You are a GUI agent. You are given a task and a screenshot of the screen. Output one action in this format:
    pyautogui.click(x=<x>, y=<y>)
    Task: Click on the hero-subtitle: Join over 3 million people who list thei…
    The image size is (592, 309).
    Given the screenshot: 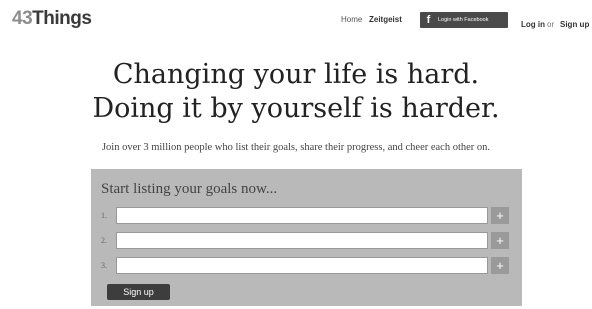 What is the action you would take?
    pyautogui.click(x=296, y=147)
    